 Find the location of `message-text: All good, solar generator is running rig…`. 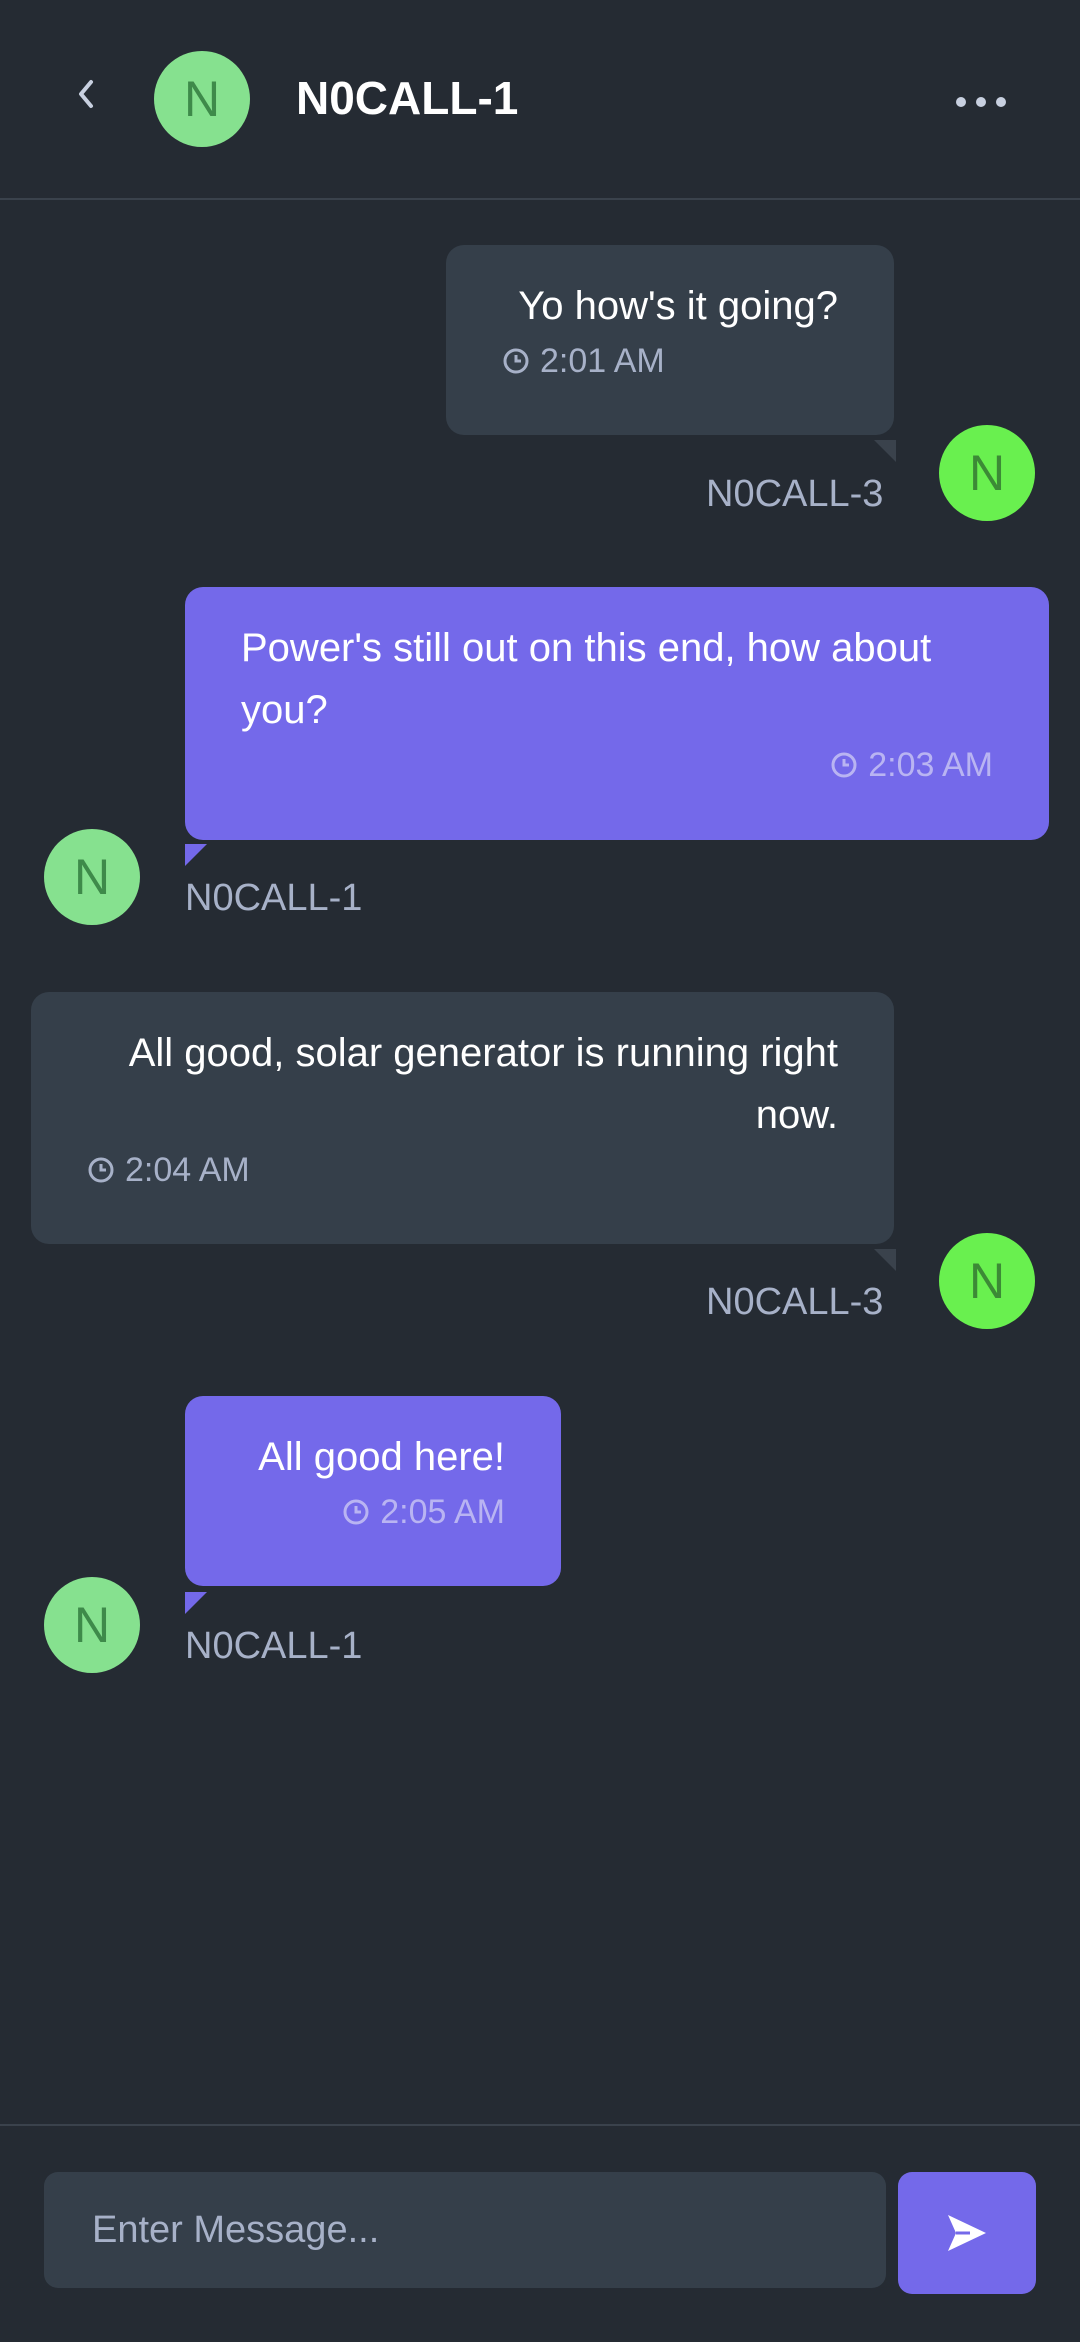

message-text: All good, solar generator is running rig… is located at coordinates (483, 1084).